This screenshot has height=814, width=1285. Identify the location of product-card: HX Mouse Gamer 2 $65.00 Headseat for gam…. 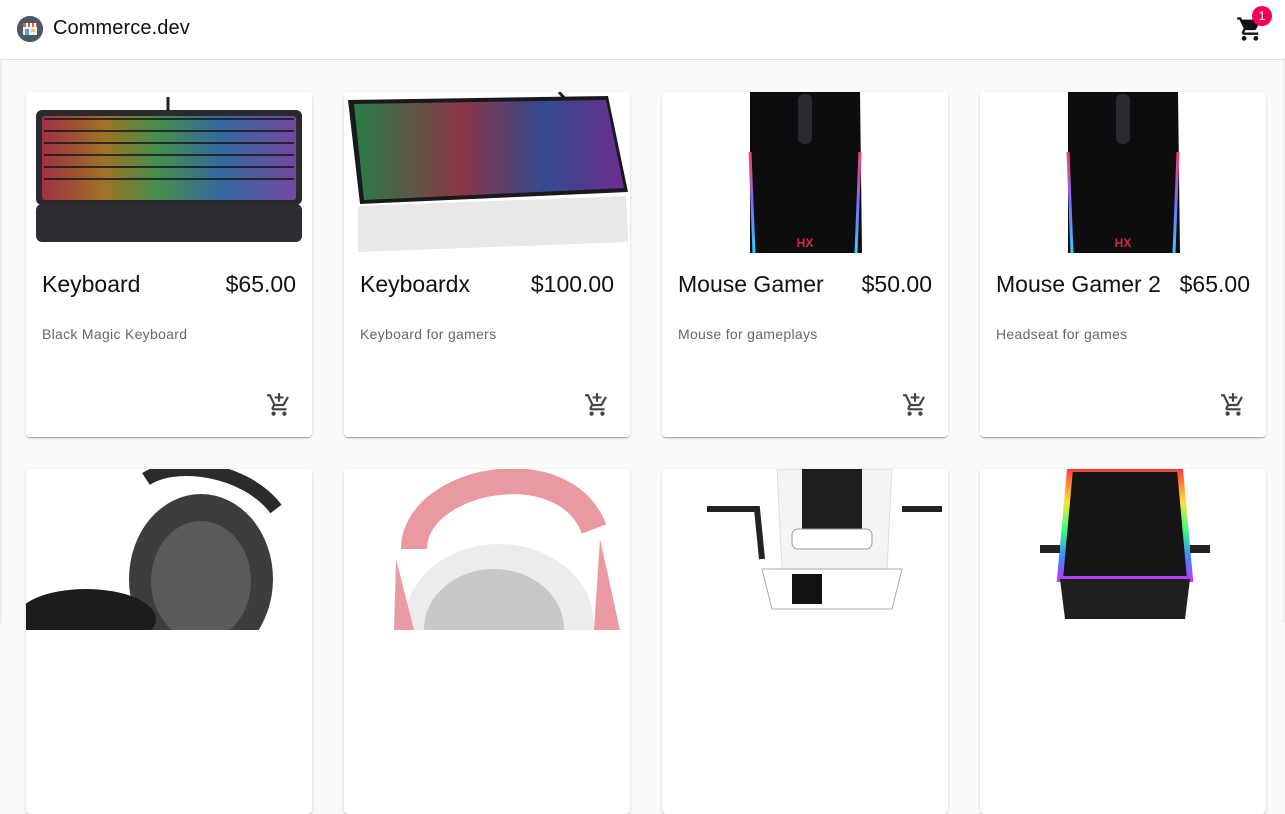
(1123, 264).